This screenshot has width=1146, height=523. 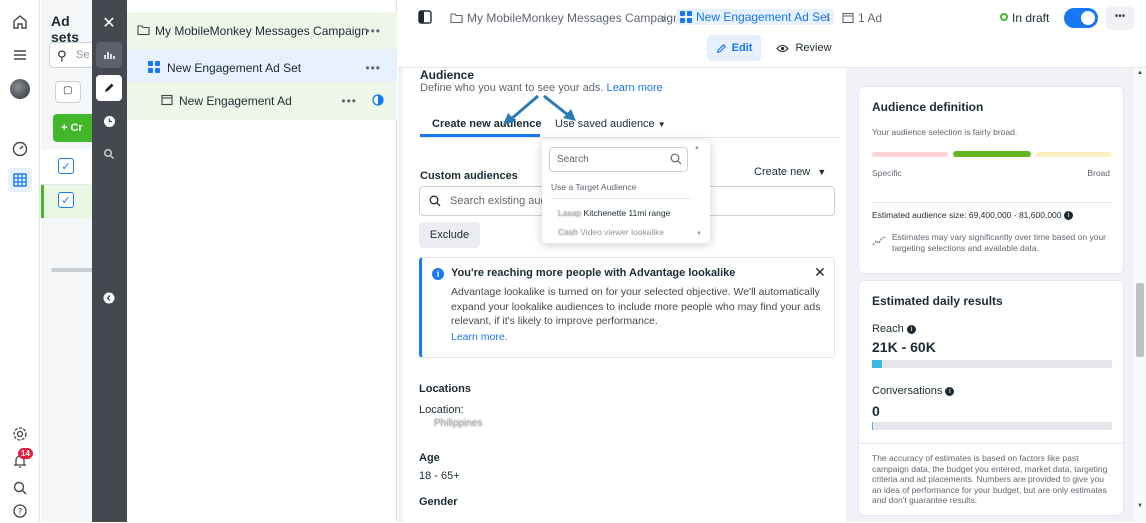 What do you see at coordinates (611, 232) in the screenshot?
I see `saved-audience-item: Cash Video viewer lookalike` at bounding box center [611, 232].